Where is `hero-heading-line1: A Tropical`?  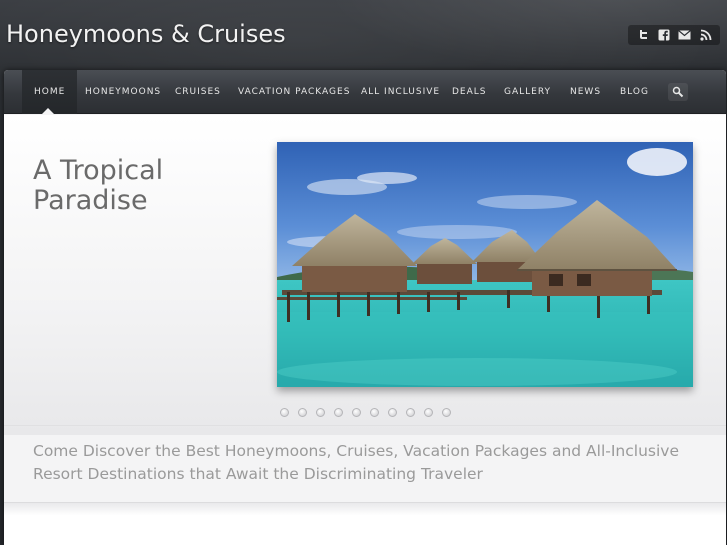
hero-heading-line1: A Tropical is located at coordinates (98, 170).